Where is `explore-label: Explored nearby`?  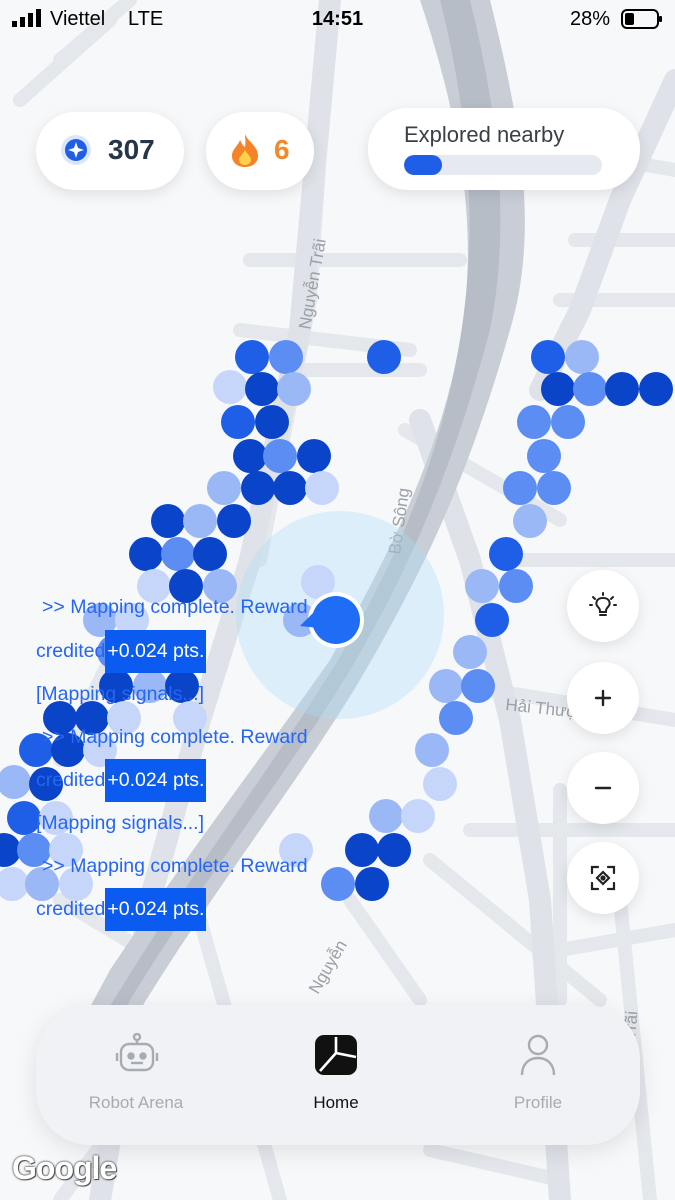 explore-label: Explored nearby is located at coordinates (484, 134).